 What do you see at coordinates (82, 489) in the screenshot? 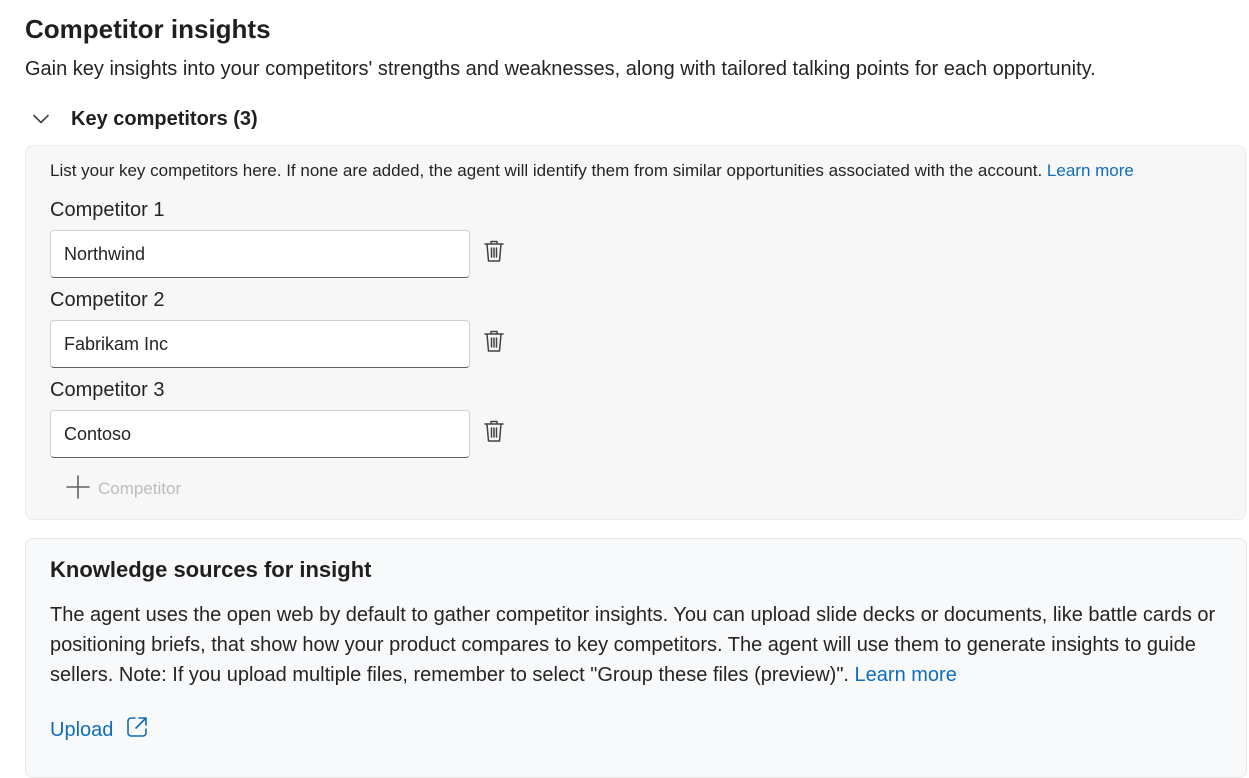
I see `plus-icon` at bounding box center [82, 489].